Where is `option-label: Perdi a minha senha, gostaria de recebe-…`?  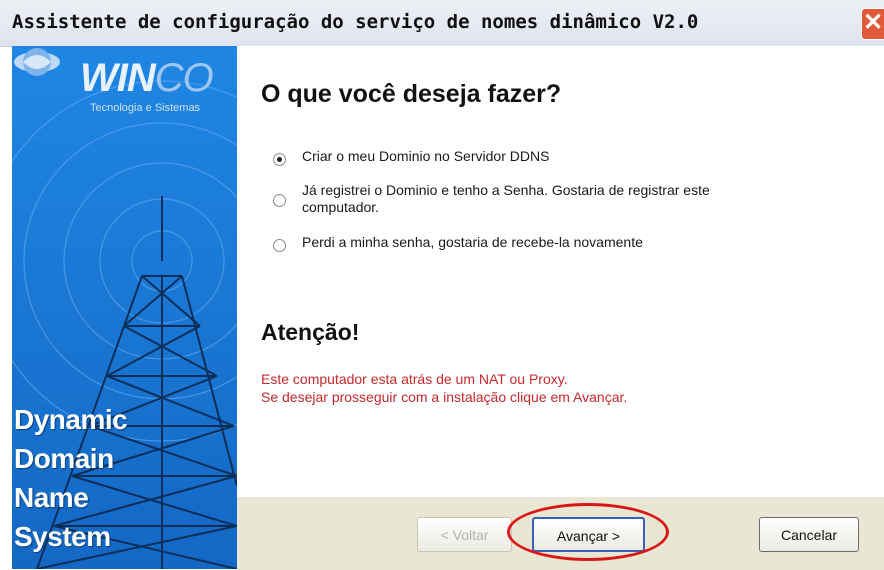 option-label: Perdi a minha senha, gostaria de recebe-… is located at coordinates (472, 242).